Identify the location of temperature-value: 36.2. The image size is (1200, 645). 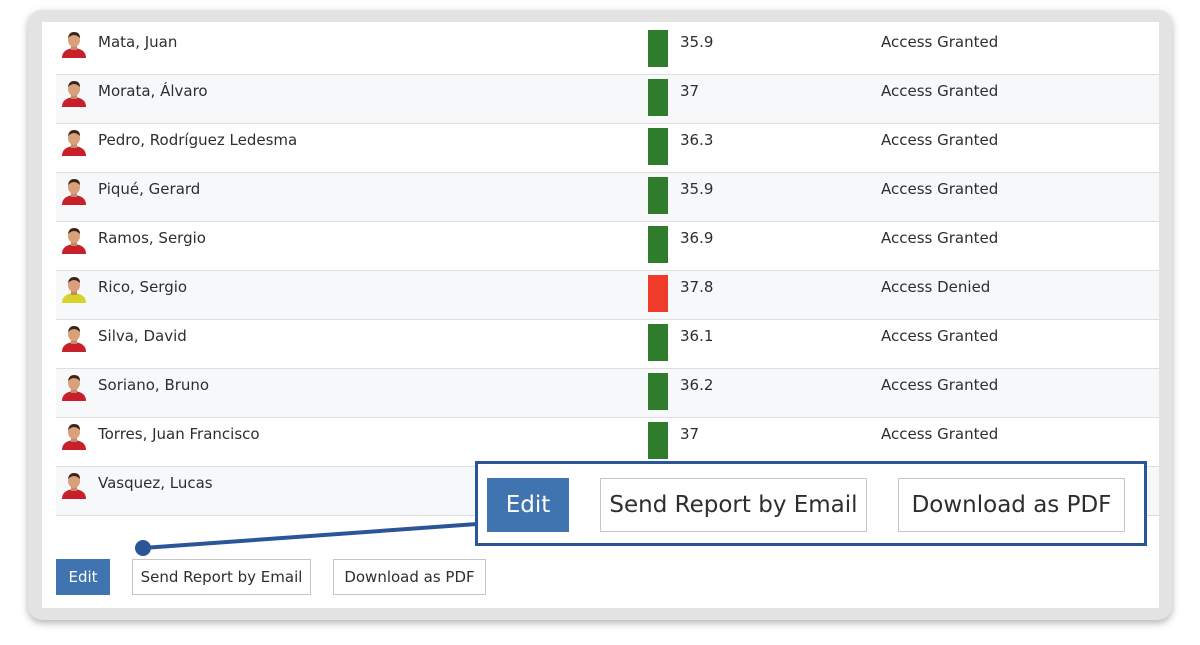
(697, 385).